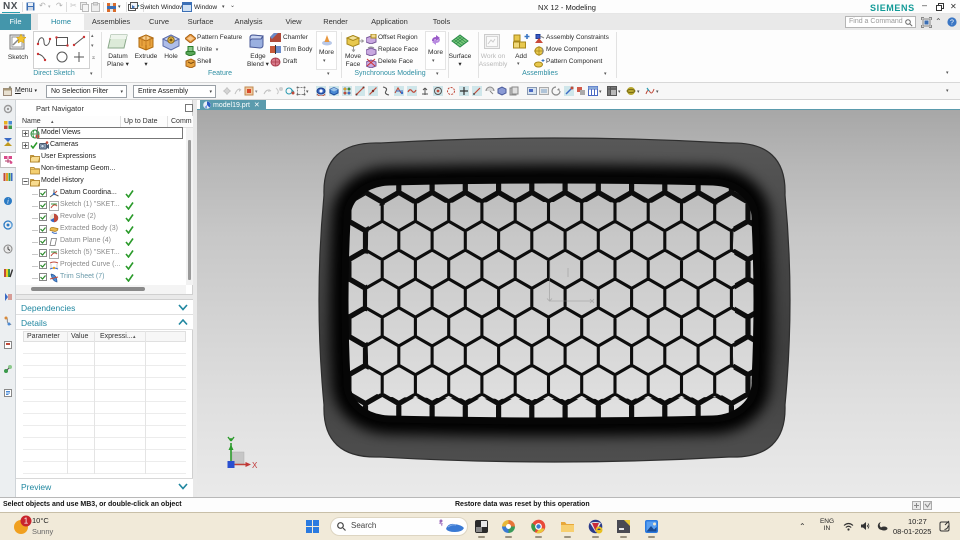 The image size is (960, 540). I want to click on svg-text: i, so click(8, 202).